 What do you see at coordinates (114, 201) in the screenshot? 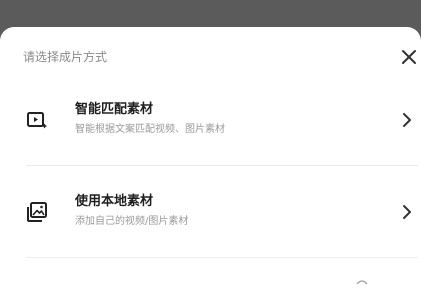
I see `option-local-material-label: 使用本地素材` at bounding box center [114, 201].